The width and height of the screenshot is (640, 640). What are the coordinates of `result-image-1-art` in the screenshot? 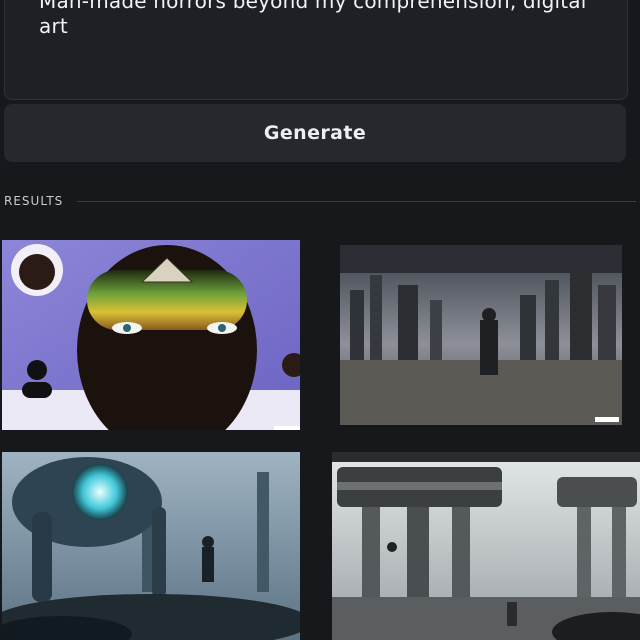 It's located at (151, 335).